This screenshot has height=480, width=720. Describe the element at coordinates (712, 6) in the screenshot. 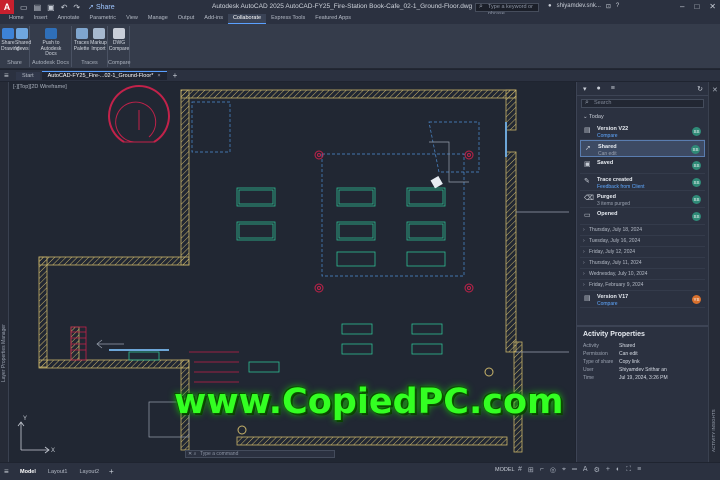

I see `close-icon: ✕` at that location.